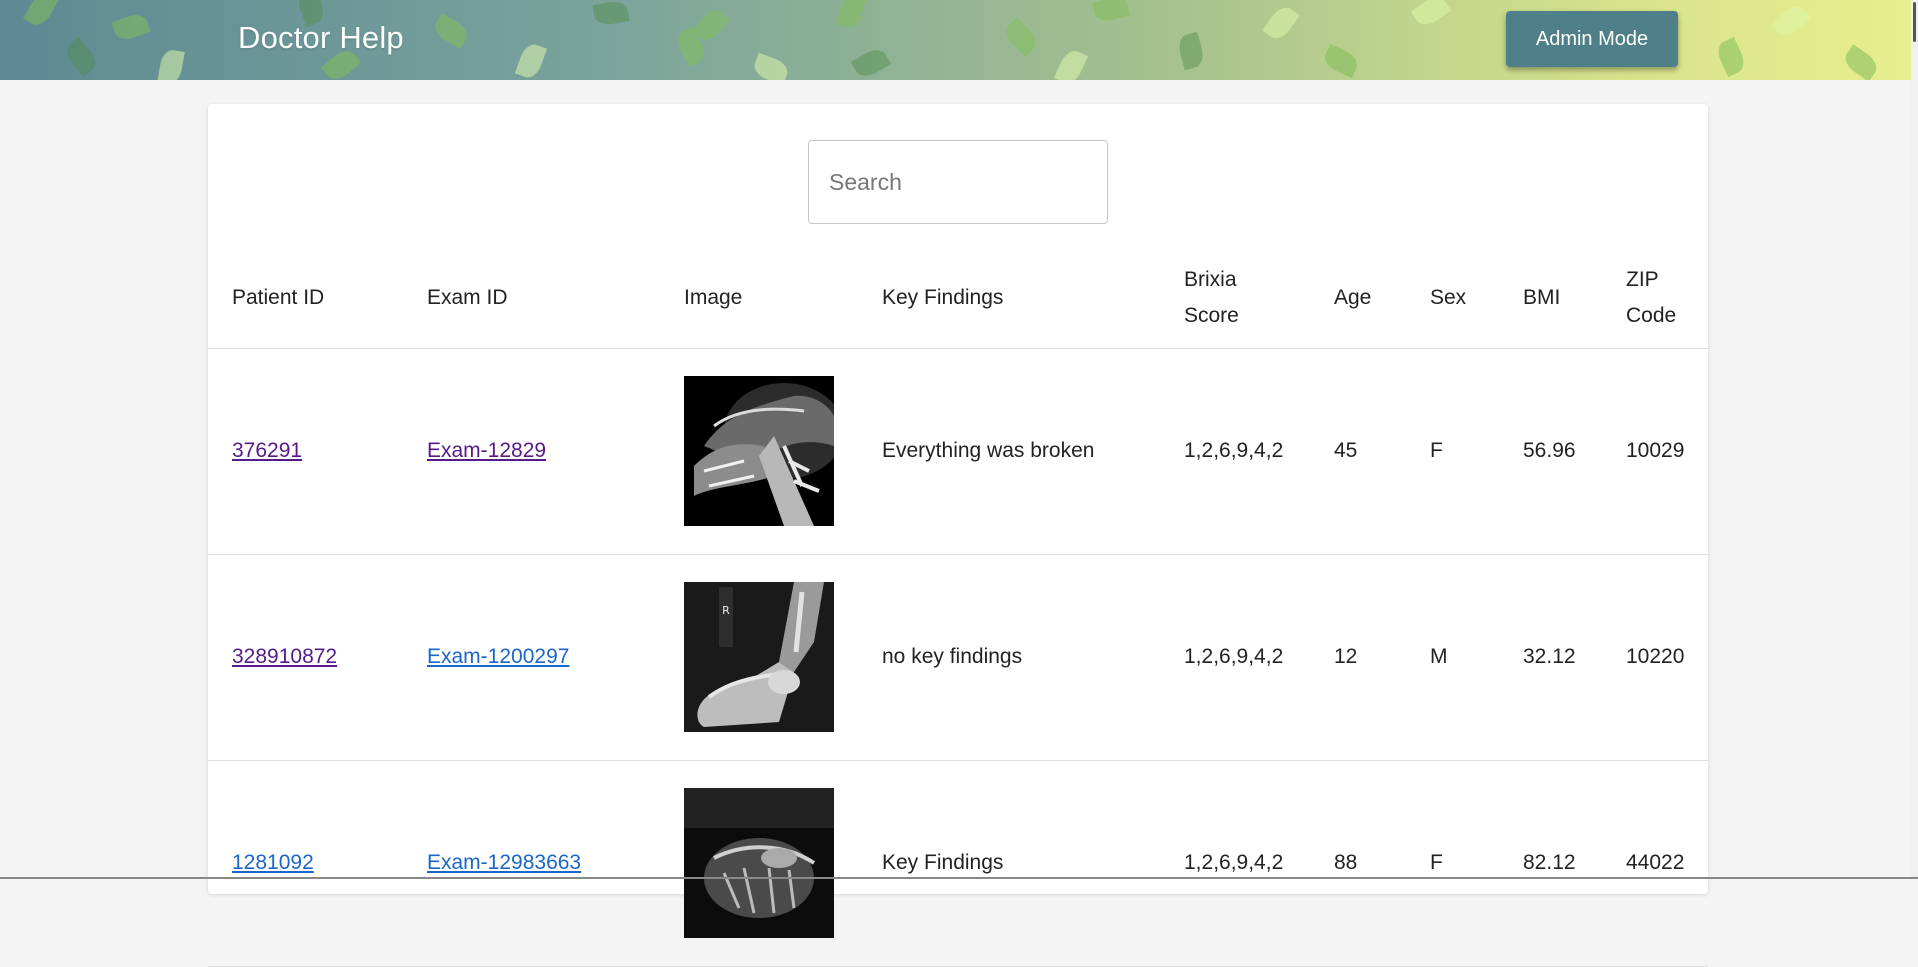 This screenshot has width=1918, height=967. What do you see at coordinates (267, 450) in the screenshot?
I see `patient-id-link: 376291` at bounding box center [267, 450].